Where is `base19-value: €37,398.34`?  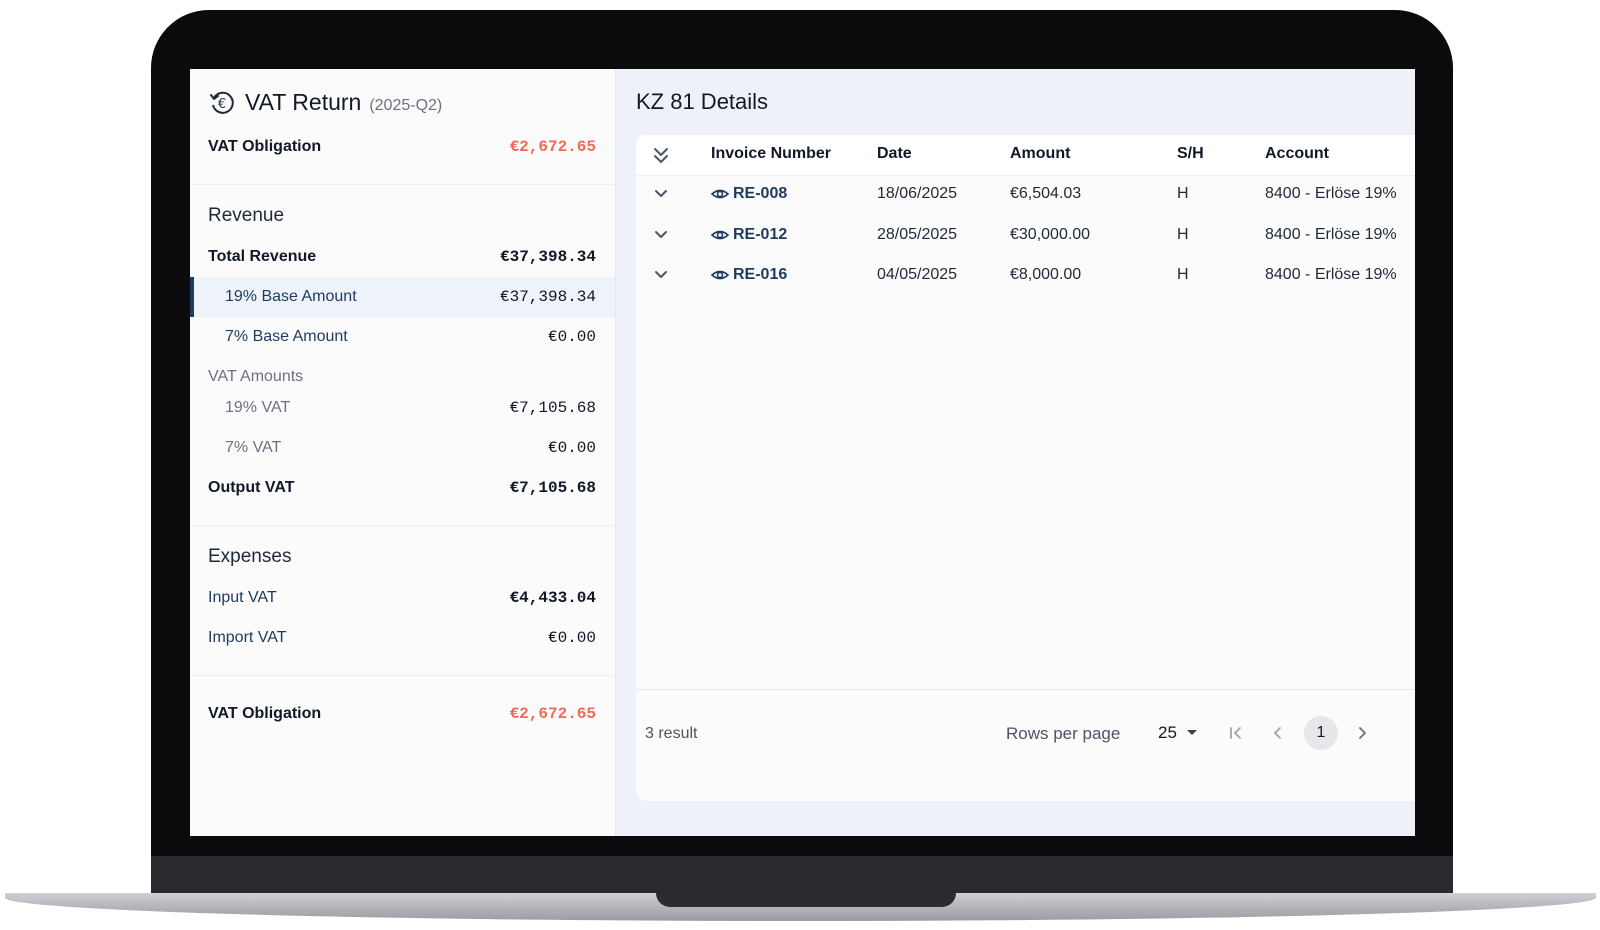 base19-value: €37,398.34 is located at coordinates (547, 297).